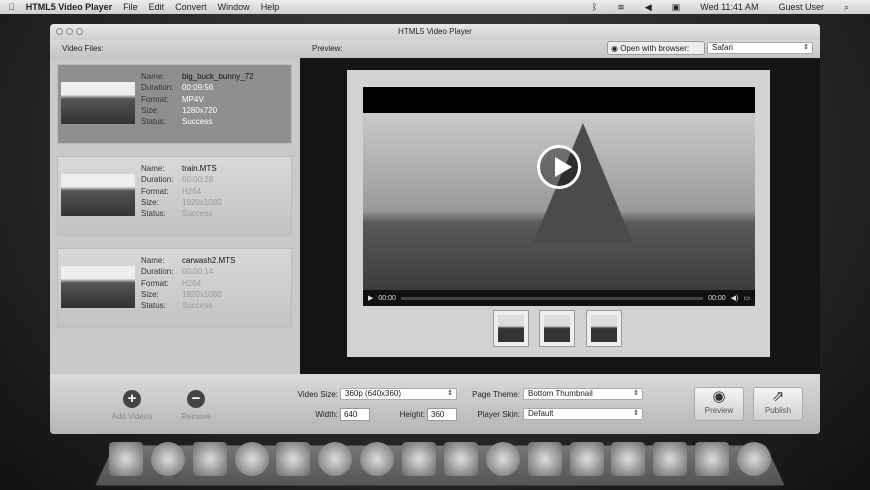 This screenshot has width=870, height=490. What do you see at coordinates (377, 459) in the screenshot?
I see `facetime-icon` at bounding box center [377, 459].